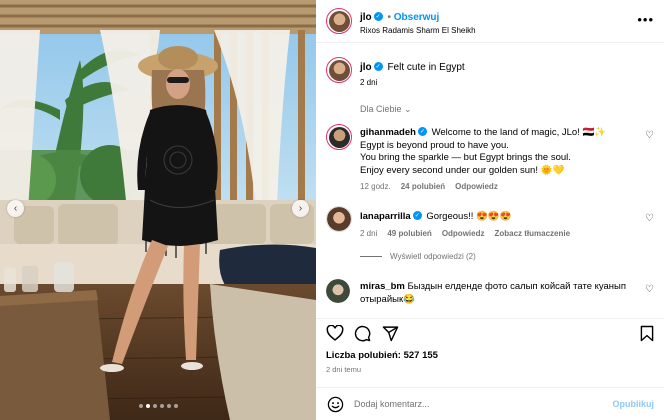 This screenshot has width=664, height=420. I want to click on save-bookmark-icon, so click(647, 333).